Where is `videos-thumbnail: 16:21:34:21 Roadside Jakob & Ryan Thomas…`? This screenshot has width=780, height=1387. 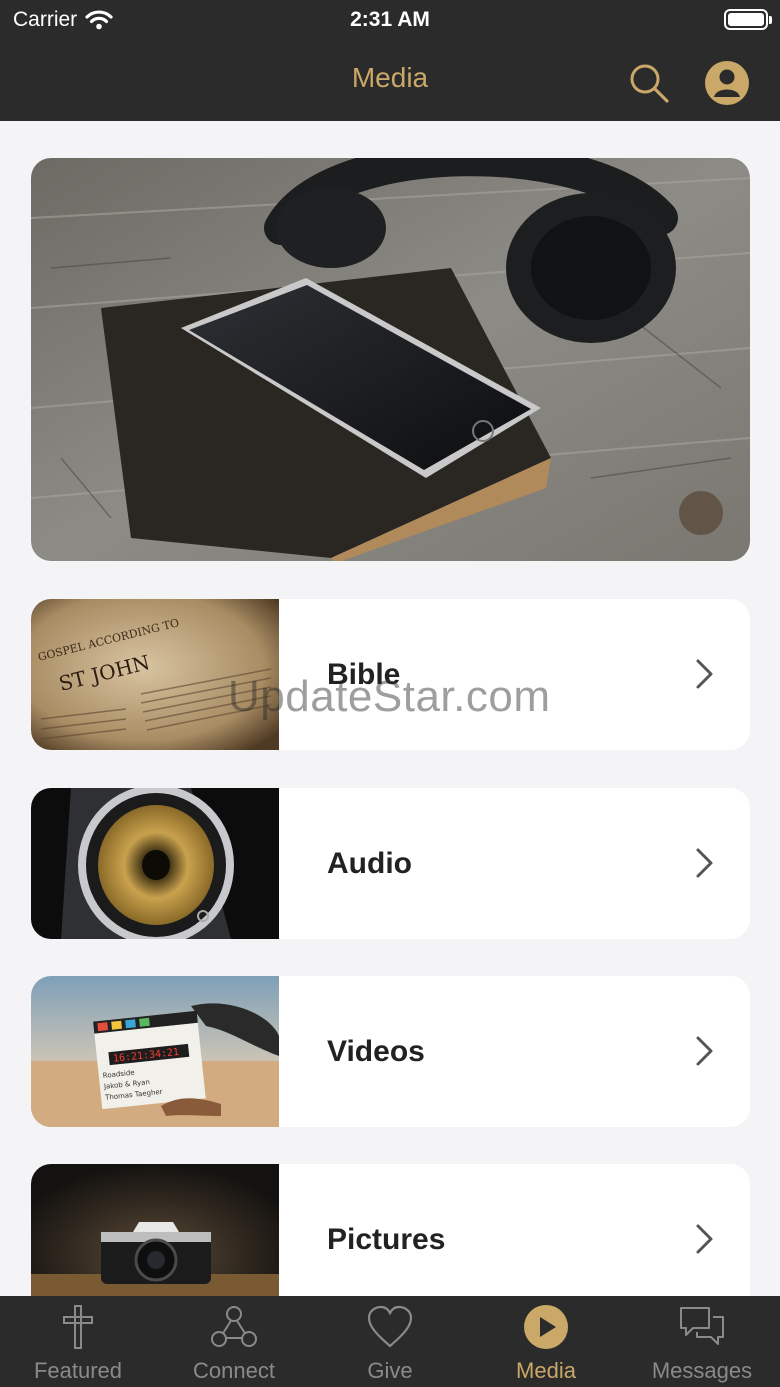 videos-thumbnail: 16:21:34:21 Roadside Jakob & Ryan Thomas… is located at coordinates (155, 1051).